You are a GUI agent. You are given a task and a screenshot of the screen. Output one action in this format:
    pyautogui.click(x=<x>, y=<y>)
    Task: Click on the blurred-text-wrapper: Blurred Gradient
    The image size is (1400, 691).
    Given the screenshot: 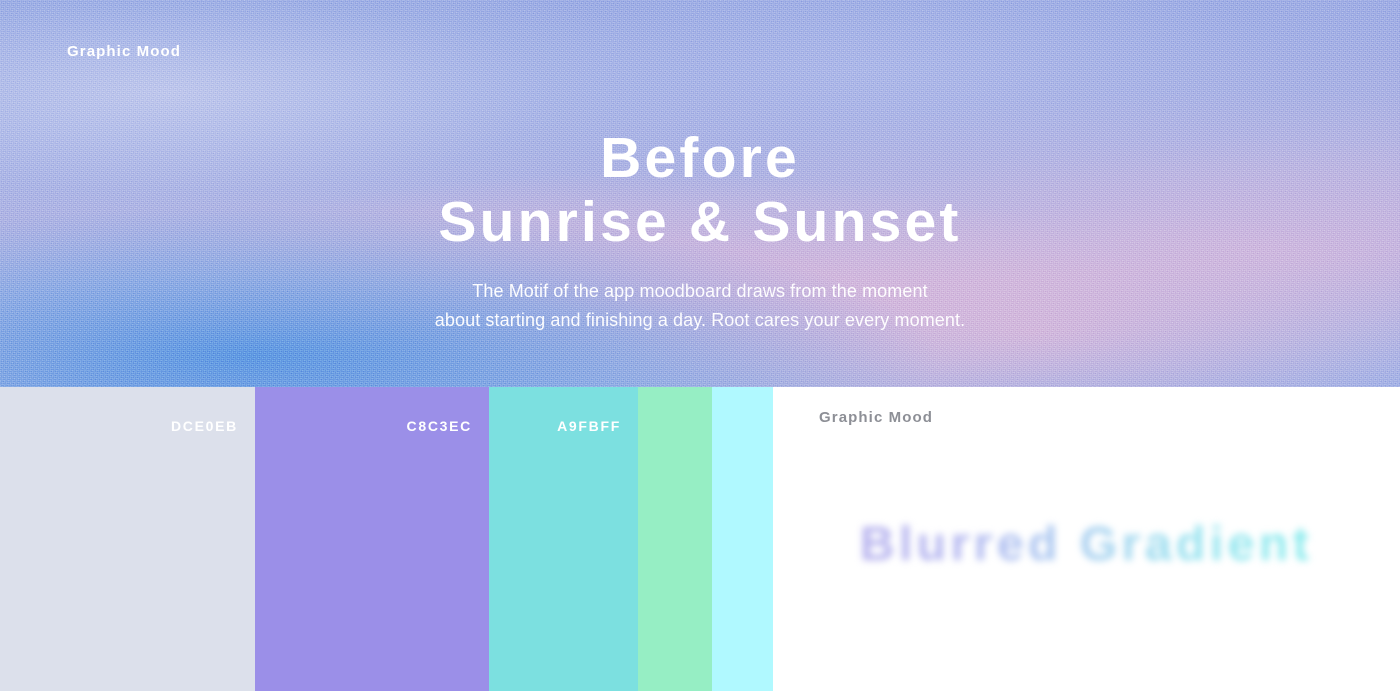 What is the action you would take?
    pyautogui.click(x=1086, y=545)
    